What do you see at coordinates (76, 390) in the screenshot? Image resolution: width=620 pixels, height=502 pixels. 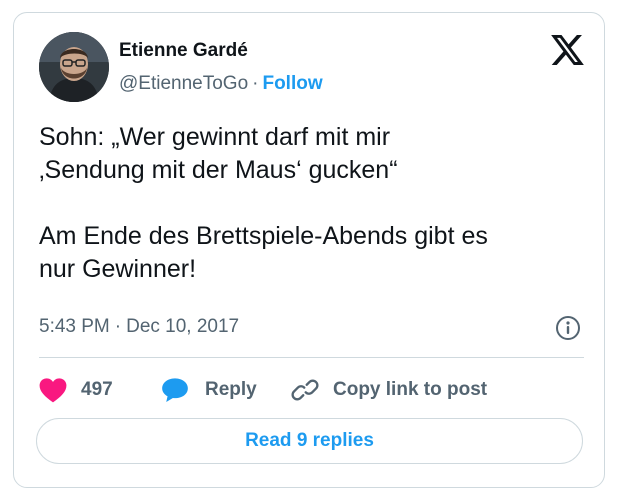 I see `like-button: 497` at bounding box center [76, 390].